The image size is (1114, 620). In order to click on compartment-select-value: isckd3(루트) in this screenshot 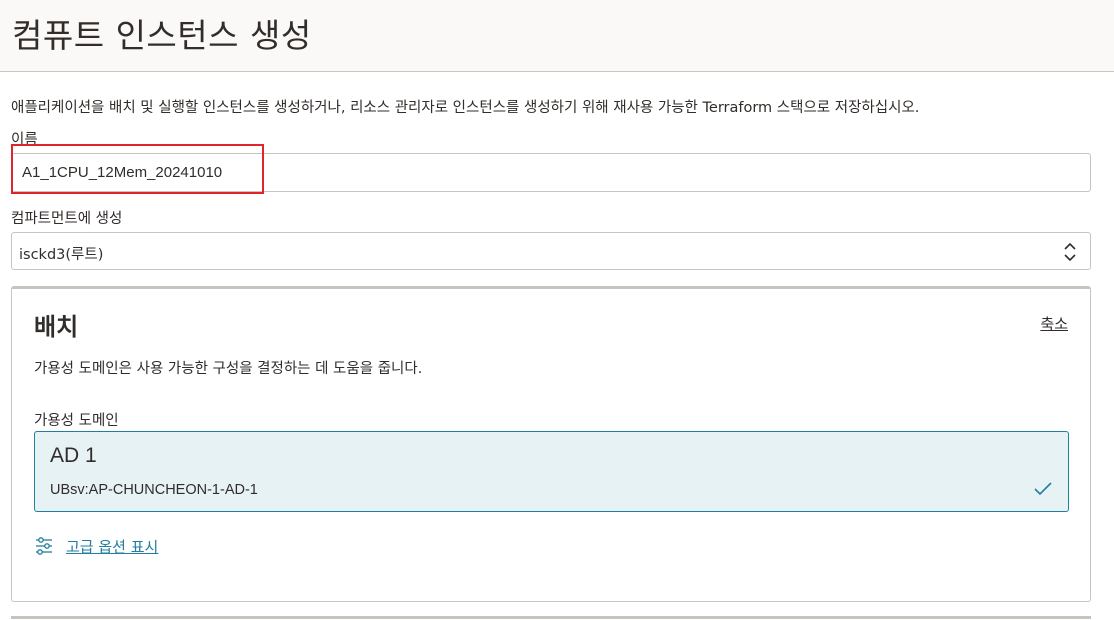, I will do `click(61, 255)`.